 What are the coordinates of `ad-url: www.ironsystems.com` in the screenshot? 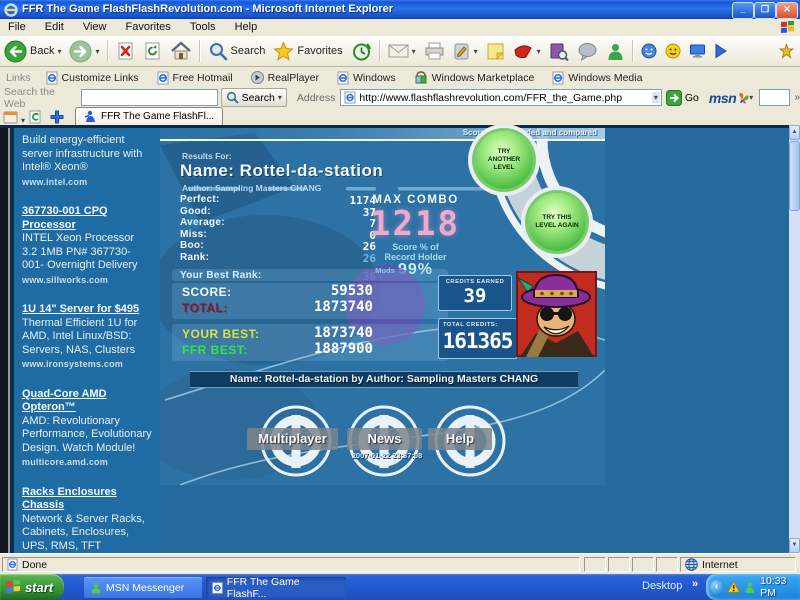 It's located at (87, 365).